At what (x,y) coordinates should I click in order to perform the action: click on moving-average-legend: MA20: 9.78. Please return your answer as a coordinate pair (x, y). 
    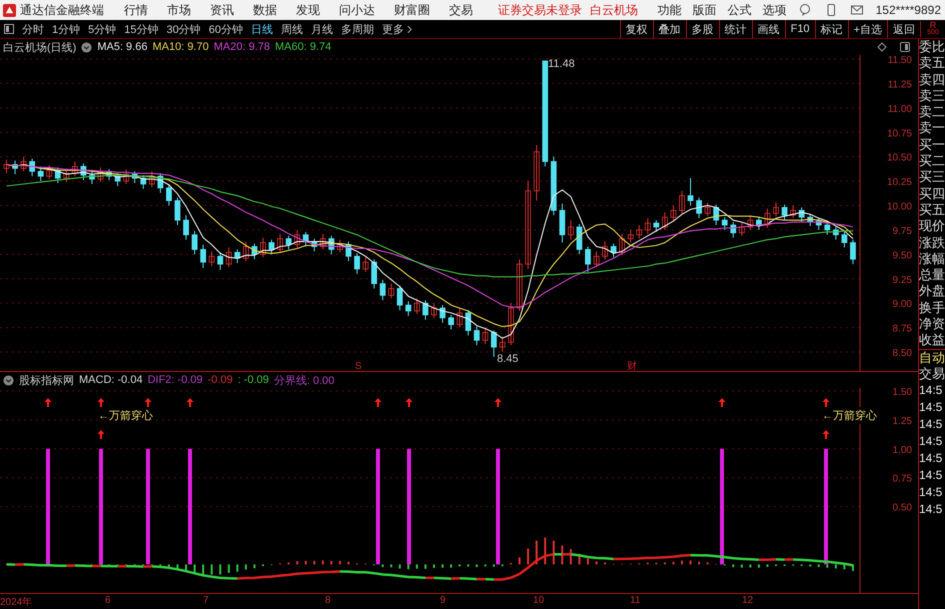
    Looking at the image, I should click on (242, 47).